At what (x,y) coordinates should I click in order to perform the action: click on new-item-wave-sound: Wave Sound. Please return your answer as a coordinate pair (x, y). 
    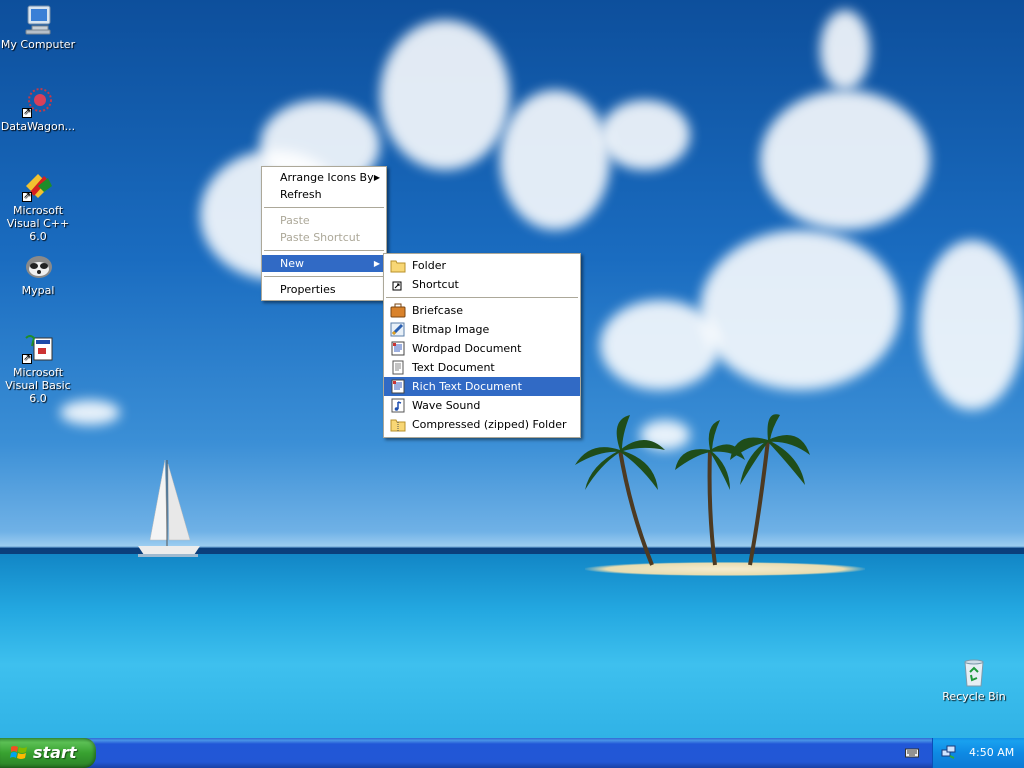
    Looking at the image, I should click on (482, 405).